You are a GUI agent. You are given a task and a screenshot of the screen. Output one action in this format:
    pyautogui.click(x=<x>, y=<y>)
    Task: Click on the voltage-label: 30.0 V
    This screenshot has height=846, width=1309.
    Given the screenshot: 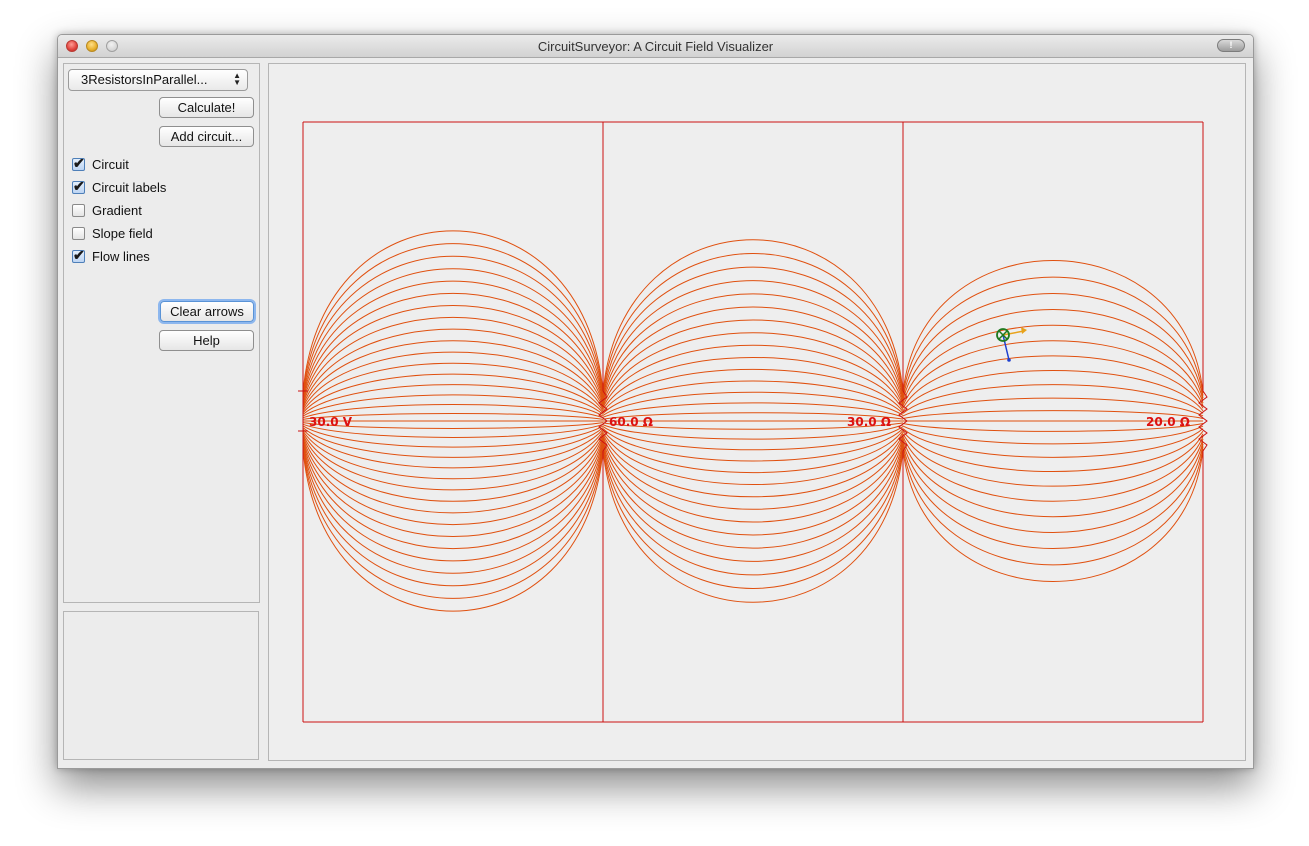 What is the action you would take?
    pyautogui.click(x=331, y=422)
    